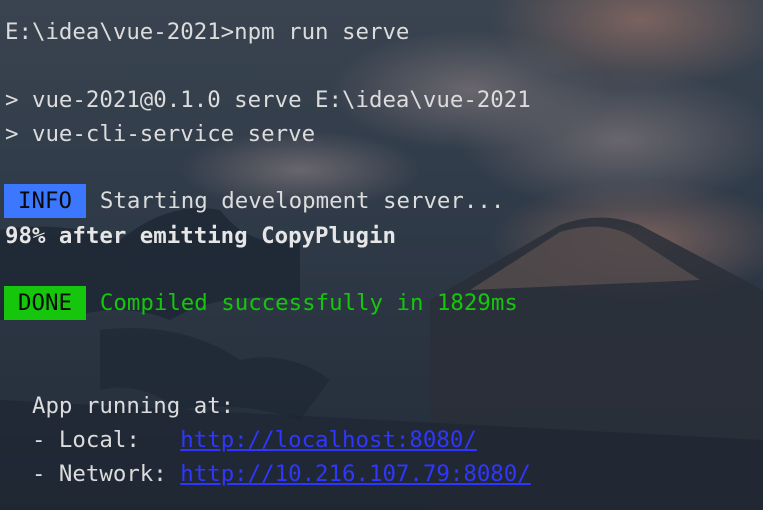 Image resolution: width=763 pixels, height=510 pixels. Describe the element at coordinates (160, 134) in the screenshot. I see `script-line-2: > vue-cli-service serve` at that location.